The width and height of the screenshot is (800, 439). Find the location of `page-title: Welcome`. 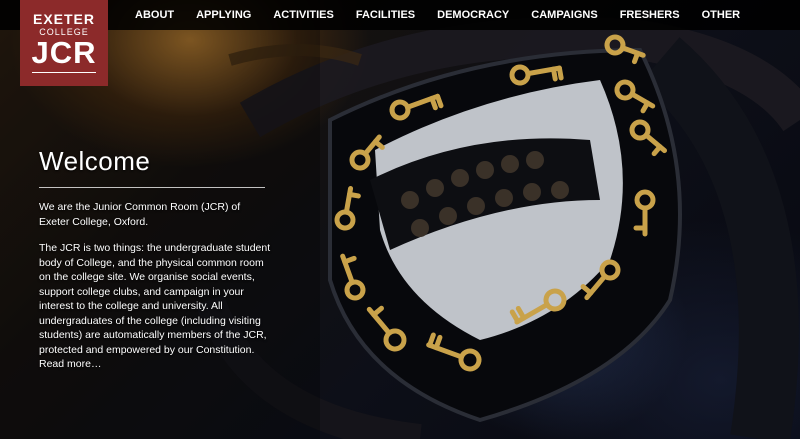

page-title: Welcome is located at coordinates (95, 161).